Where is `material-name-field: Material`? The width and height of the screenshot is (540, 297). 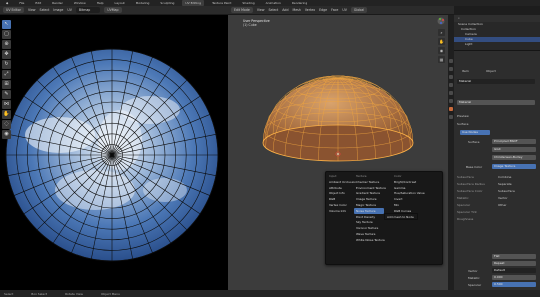 material-name-field: Material is located at coordinates (496, 102).